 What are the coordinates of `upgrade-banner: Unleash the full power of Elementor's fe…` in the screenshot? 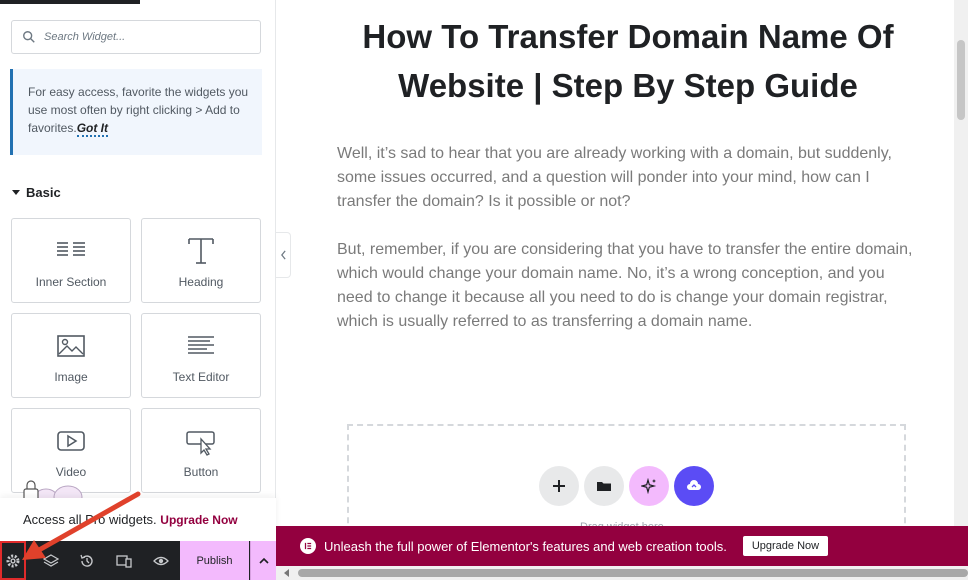 It's located at (622, 546).